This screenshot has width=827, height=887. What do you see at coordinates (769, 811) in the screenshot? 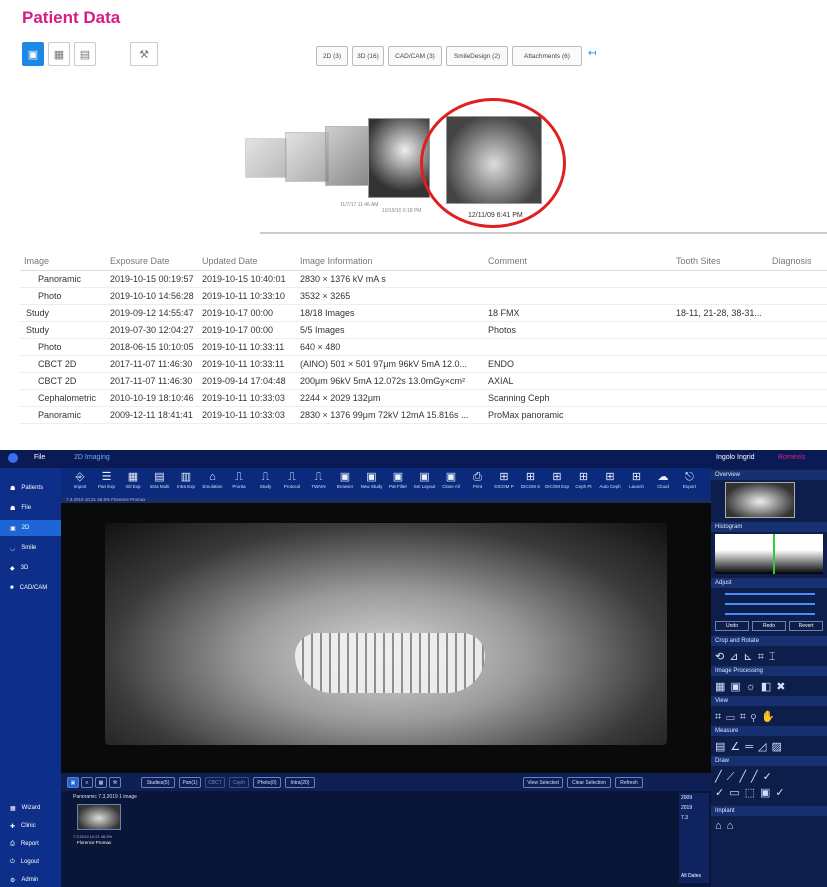
I see `section-implant: Implant` at bounding box center [769, 811].